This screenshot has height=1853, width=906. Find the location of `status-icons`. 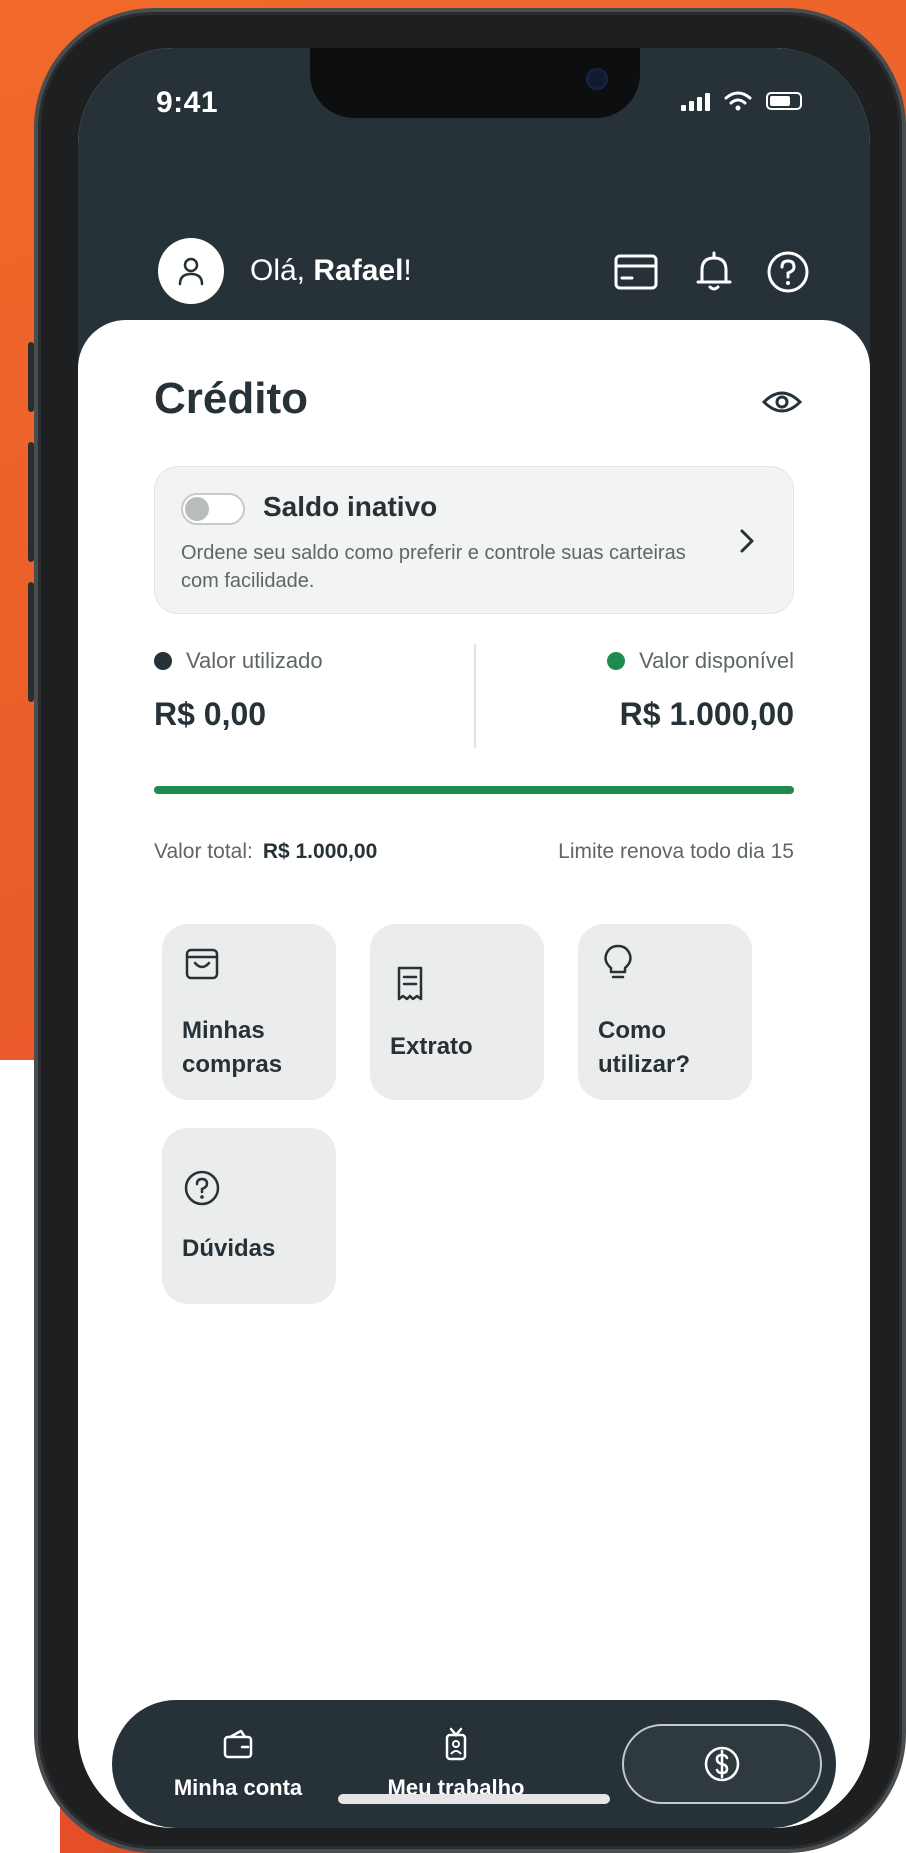

status-icons is located at coordinates (741, 101).